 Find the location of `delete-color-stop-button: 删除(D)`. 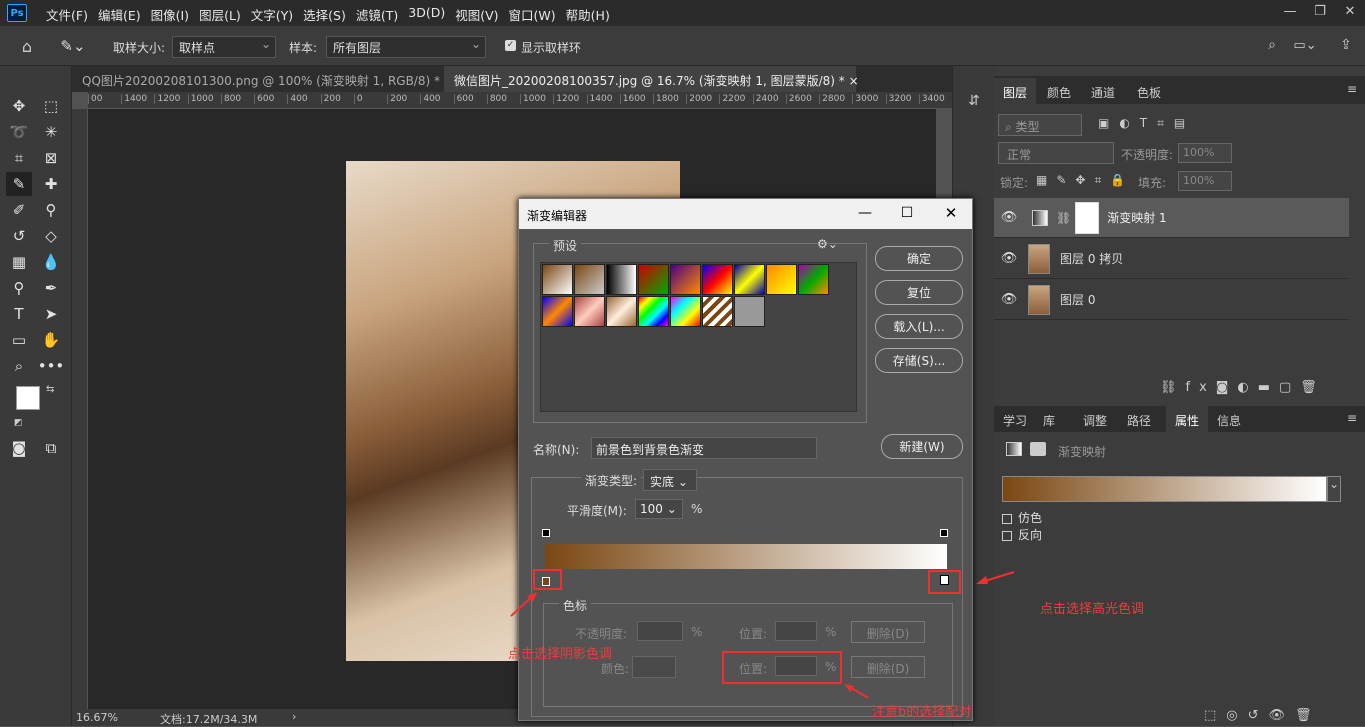

delete-color-stop-button: 删除(D) is located at coordinates (888, 667).